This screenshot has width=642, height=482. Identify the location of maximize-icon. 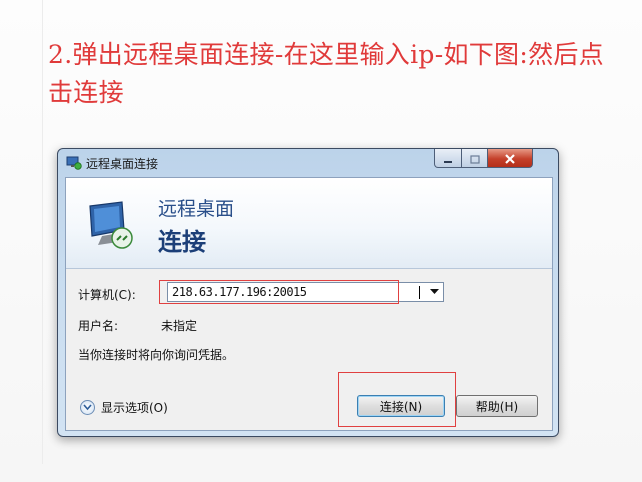
(474, 158).